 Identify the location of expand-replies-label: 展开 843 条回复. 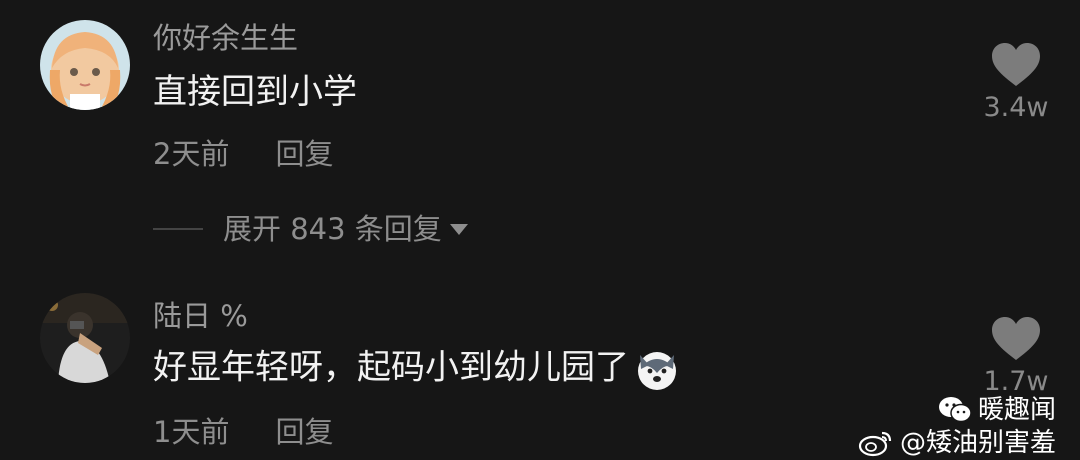
(332, 229).